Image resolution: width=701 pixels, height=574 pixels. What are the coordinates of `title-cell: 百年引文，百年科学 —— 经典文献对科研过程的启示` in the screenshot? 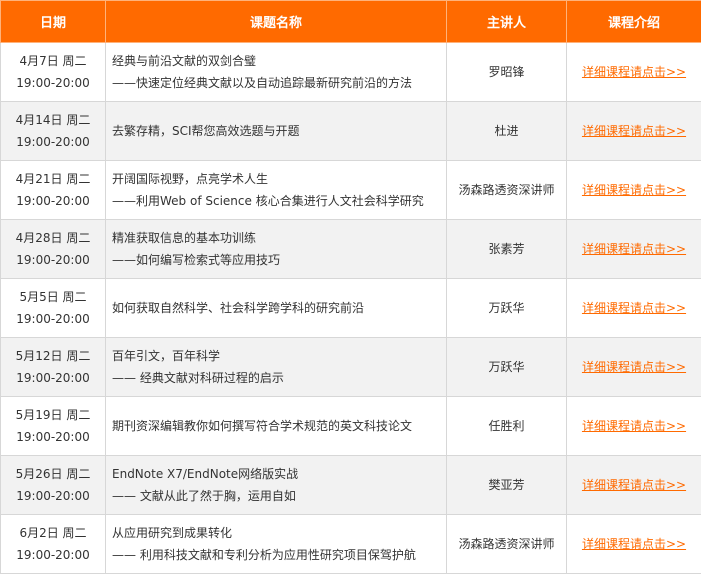 It's located at (276, 367).